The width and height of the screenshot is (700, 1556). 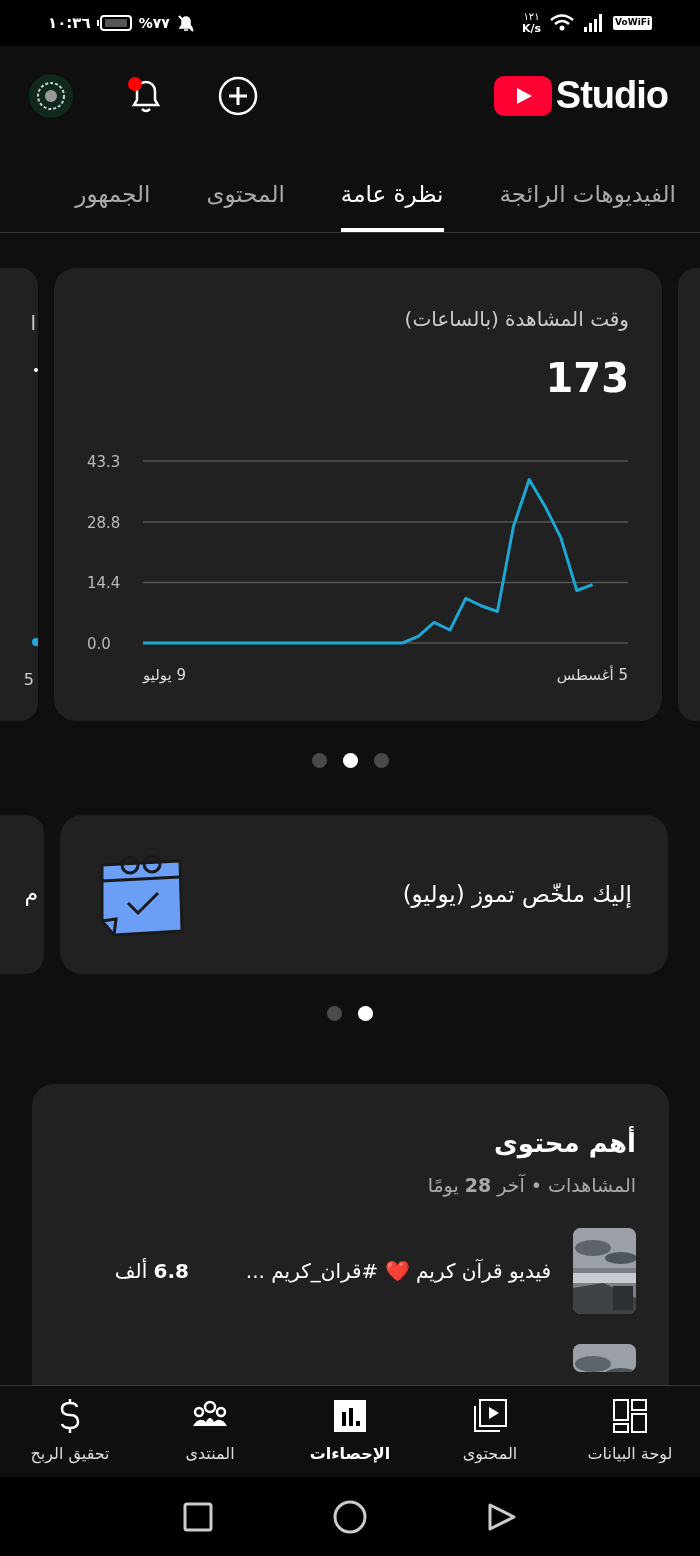 What do you see at coordinates (364, 894) in the screenshot?
I see `summary-card: إليك ملخّص تموز (يوليو)` at bounding box center [364, 894].